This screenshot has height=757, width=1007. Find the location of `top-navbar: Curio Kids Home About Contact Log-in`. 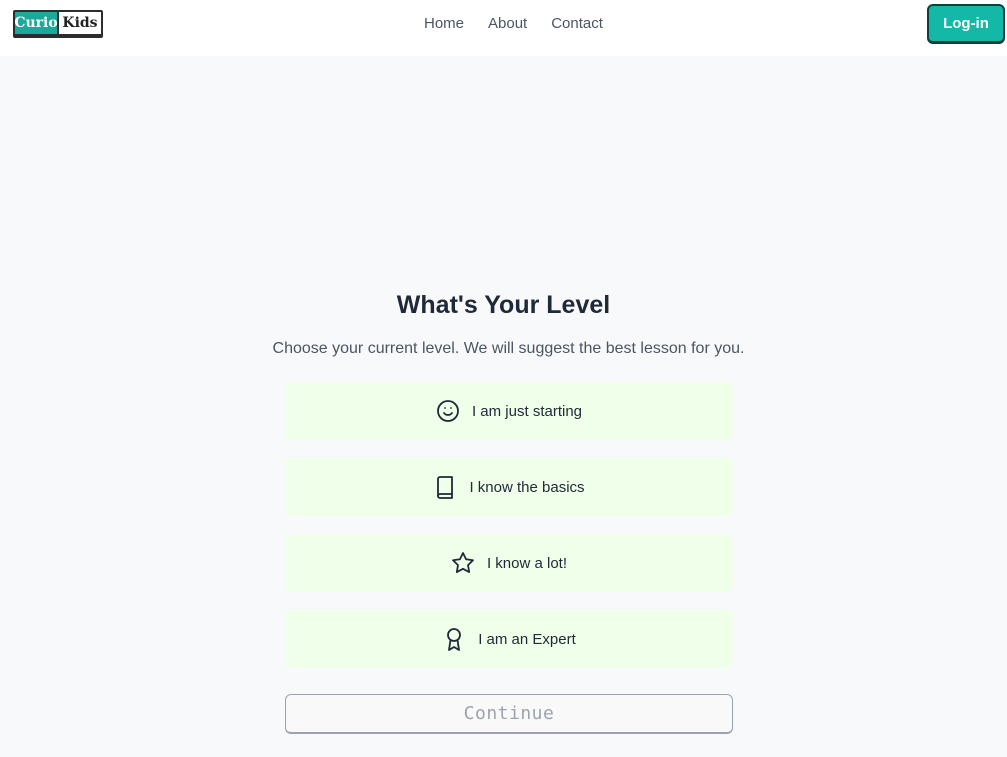

top-navbar: Curio Kids Home About Contact Log-in is located at coordinates (503, 28).